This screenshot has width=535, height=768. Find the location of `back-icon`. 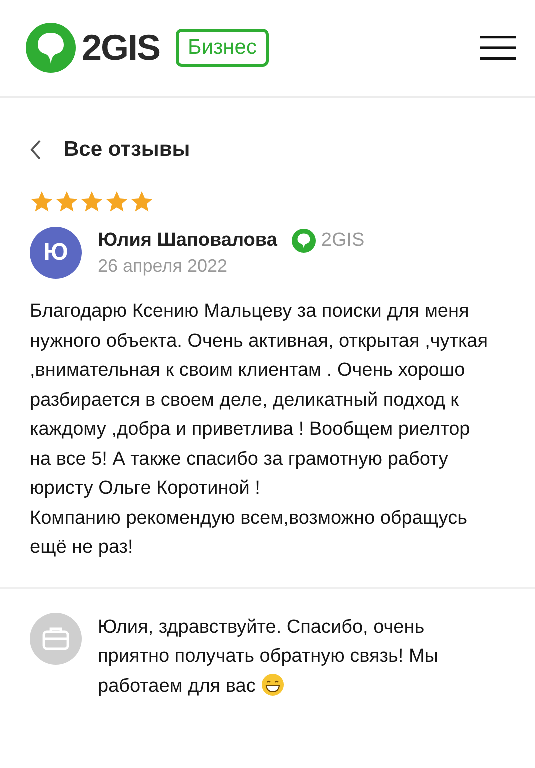

back-icon is located at coordinates (36, 150).